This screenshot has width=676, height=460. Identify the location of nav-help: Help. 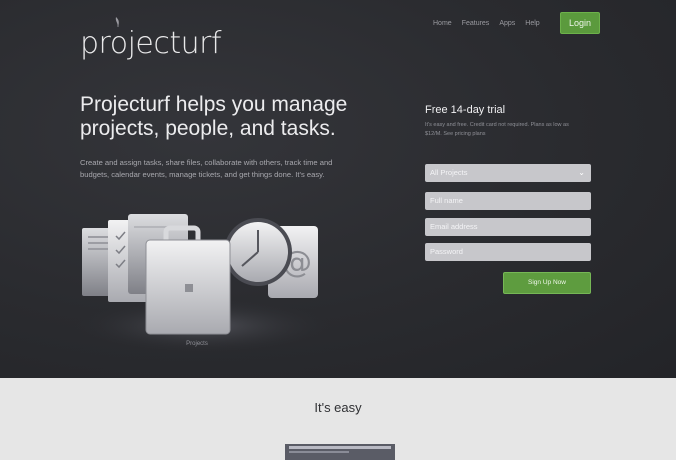
(532, 23).